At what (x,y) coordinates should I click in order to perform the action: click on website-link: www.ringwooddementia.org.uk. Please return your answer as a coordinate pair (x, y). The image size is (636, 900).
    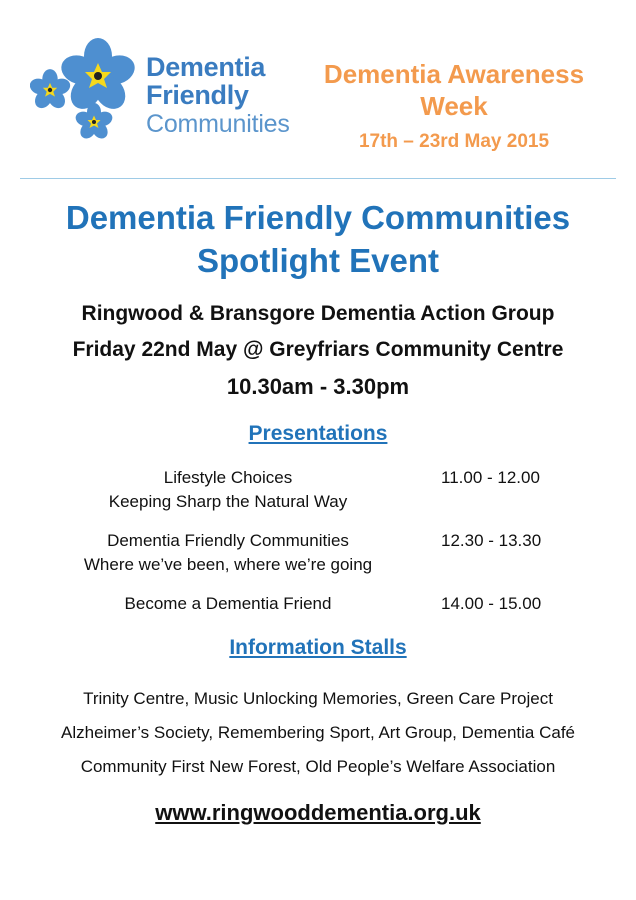
    Looking at the image, I should click on (318, 813).